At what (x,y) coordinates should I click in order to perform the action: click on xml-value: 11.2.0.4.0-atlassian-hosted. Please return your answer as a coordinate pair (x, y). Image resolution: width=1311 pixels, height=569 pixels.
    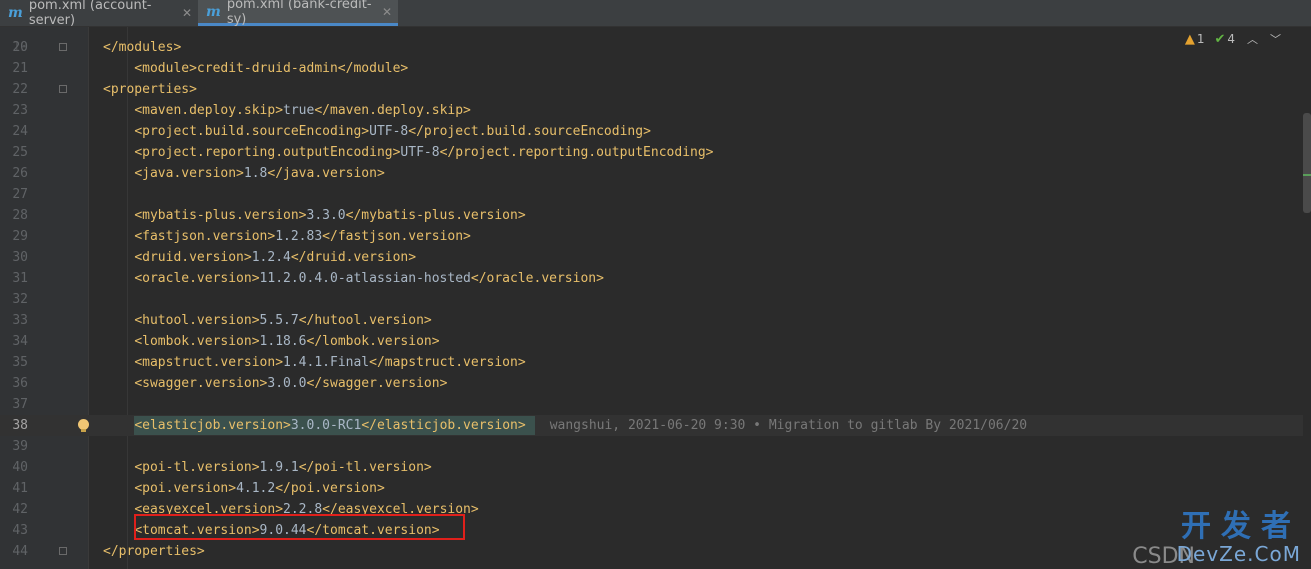
    Looking at the image, I should click on (365, 278).